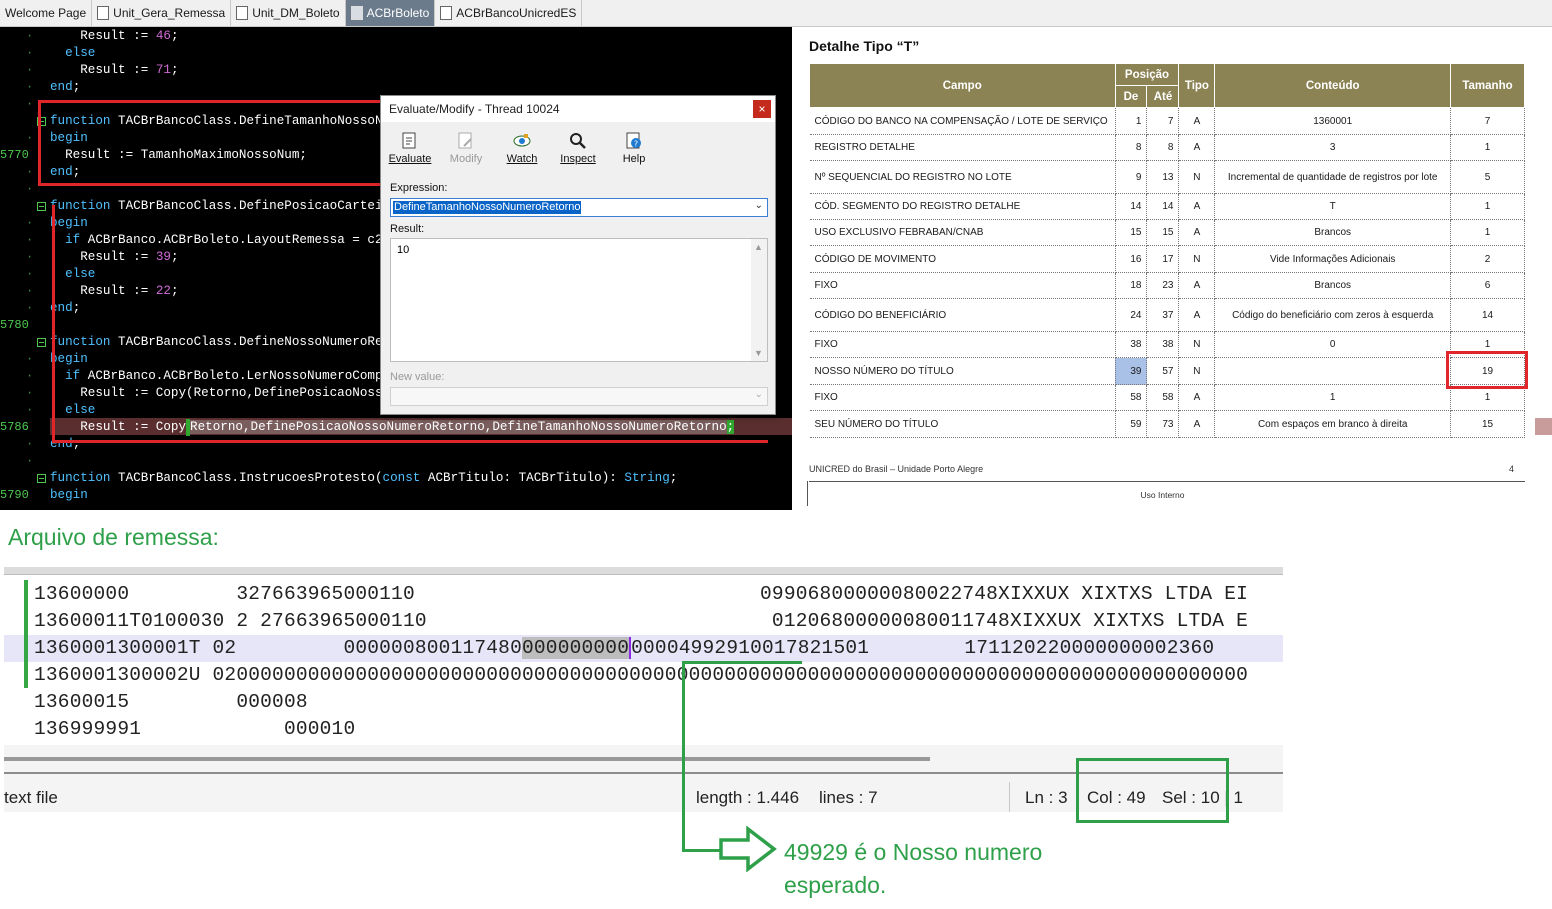 The height and width of the screenshot is (909, 1552). What do you see at coordinates (759, 300) in the screenshot?
I see `result-scrollbar: ▲ ▼` at bounding box center [759, 300].